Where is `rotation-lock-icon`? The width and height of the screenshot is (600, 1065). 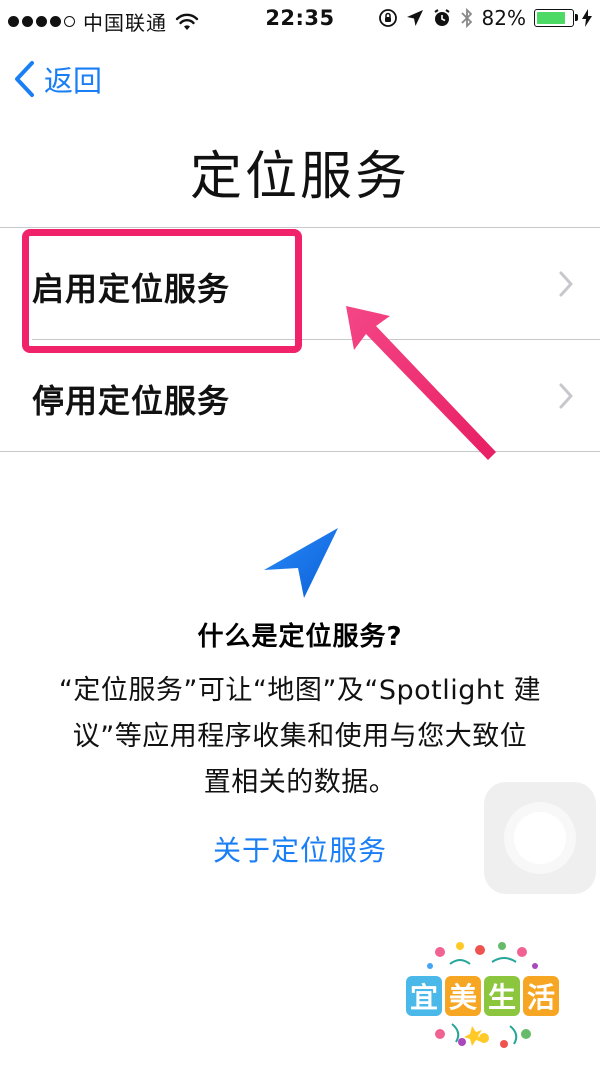
rotation-lock-icon is located at coordinates (387, 18).